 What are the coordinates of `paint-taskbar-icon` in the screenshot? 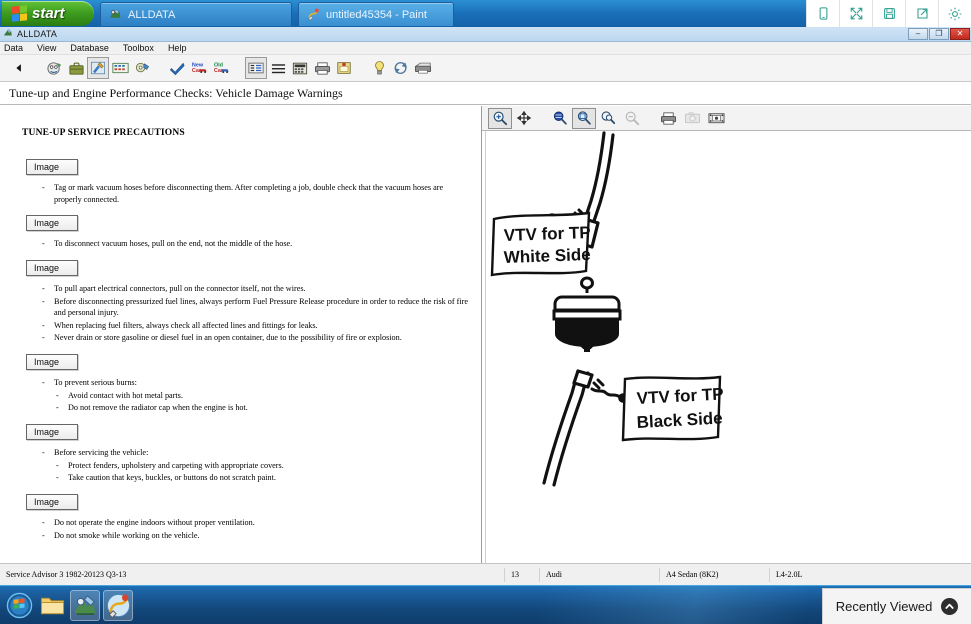 It's located at (118, 605).